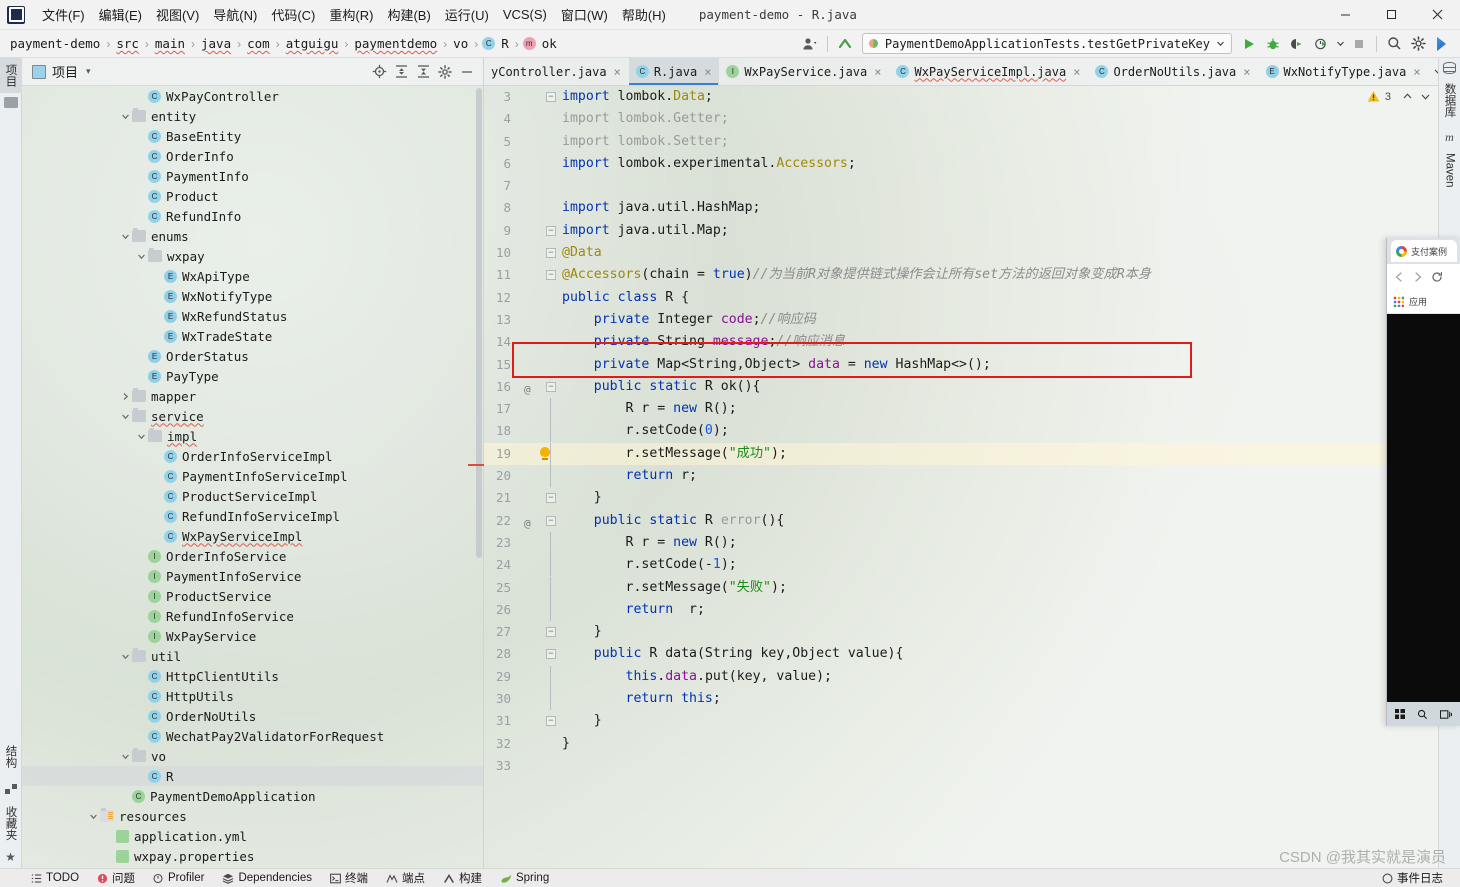 This screenshot has height=887, width=1460. What do you see at coordinates (379, 72) in the screenshot?
I see `locate-icon` at bounding box center [379, 72].